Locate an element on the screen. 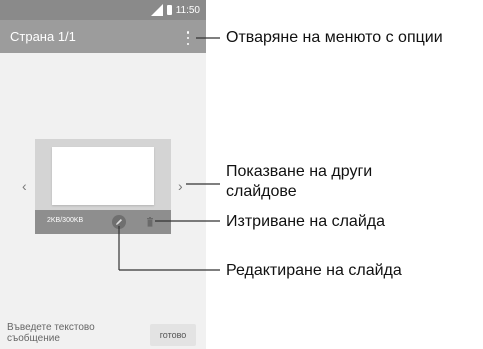  done-button: готово is located at coordinates (173, 335).